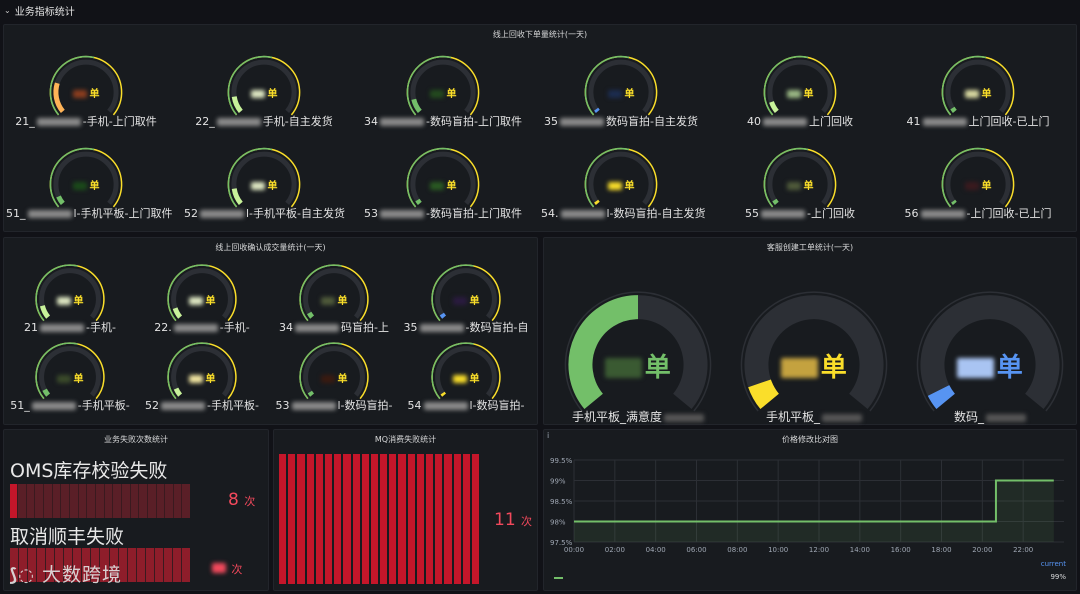  I want to click on gauge-label: 41 上门回收-已上门, so click(978, 121).